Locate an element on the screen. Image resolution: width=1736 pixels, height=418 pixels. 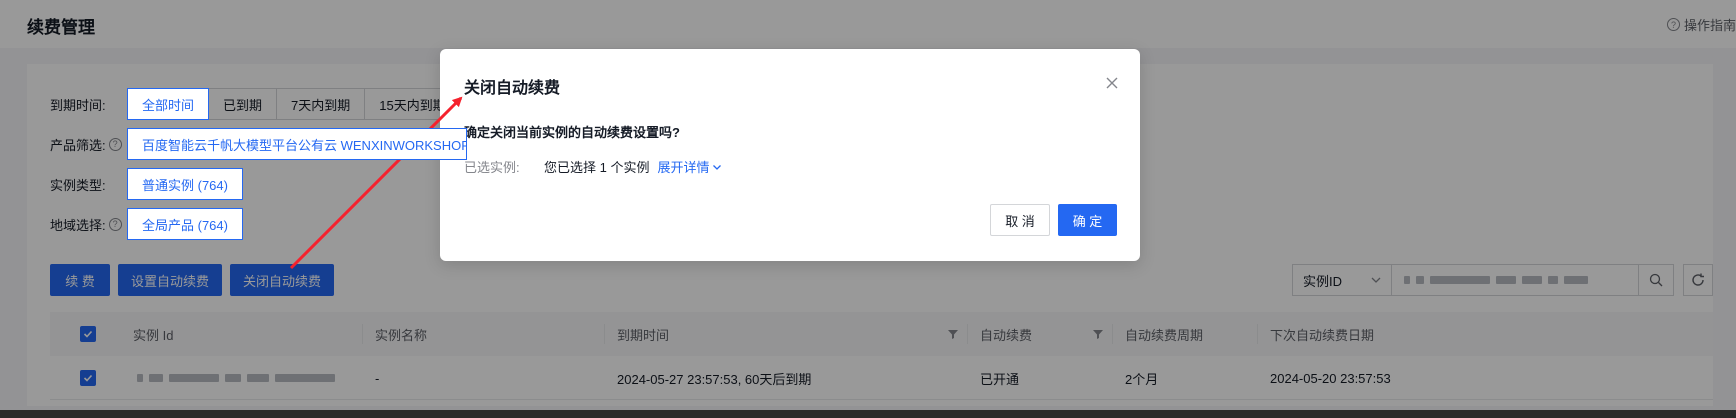
dialog-title: 关闭自动续费 is located at coordinates (512, 88).